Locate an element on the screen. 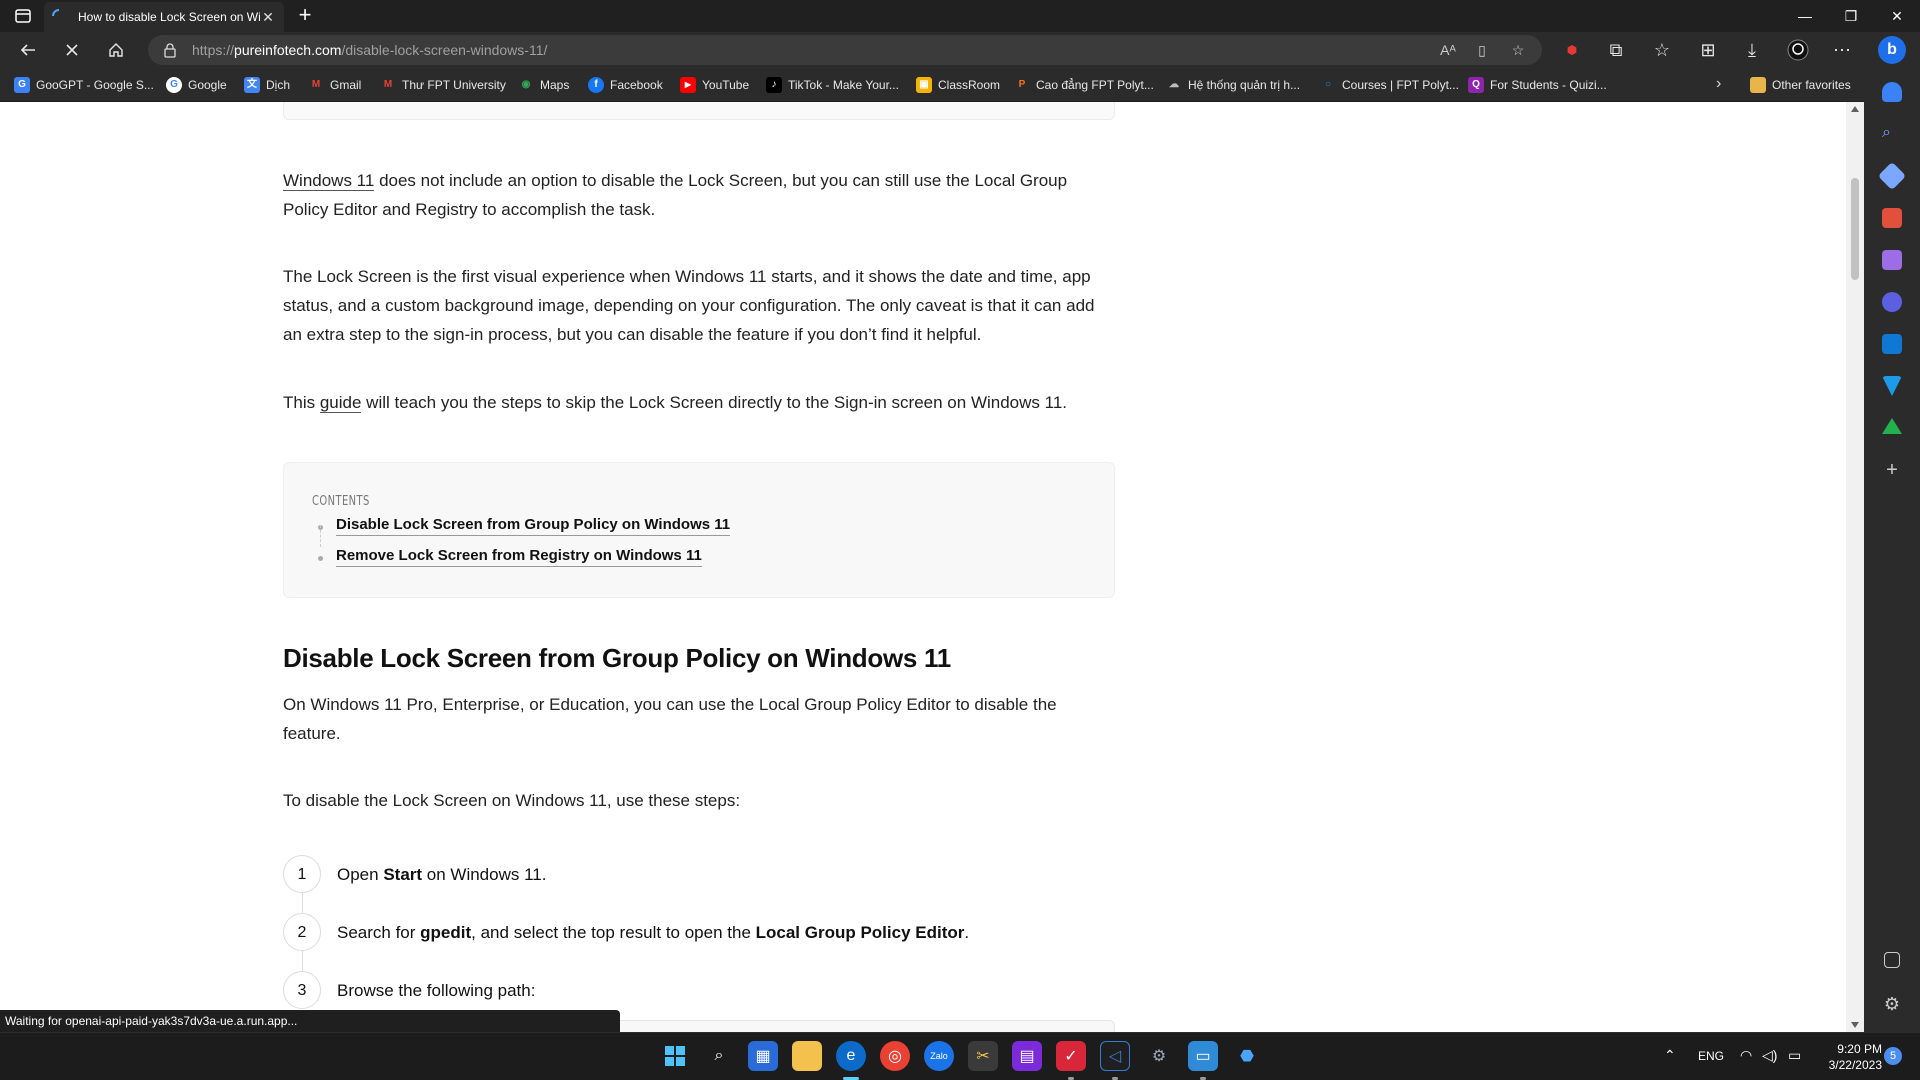 This screenshot has height=1080, width=1920. lock-icon is located at coordinates (170, 50).